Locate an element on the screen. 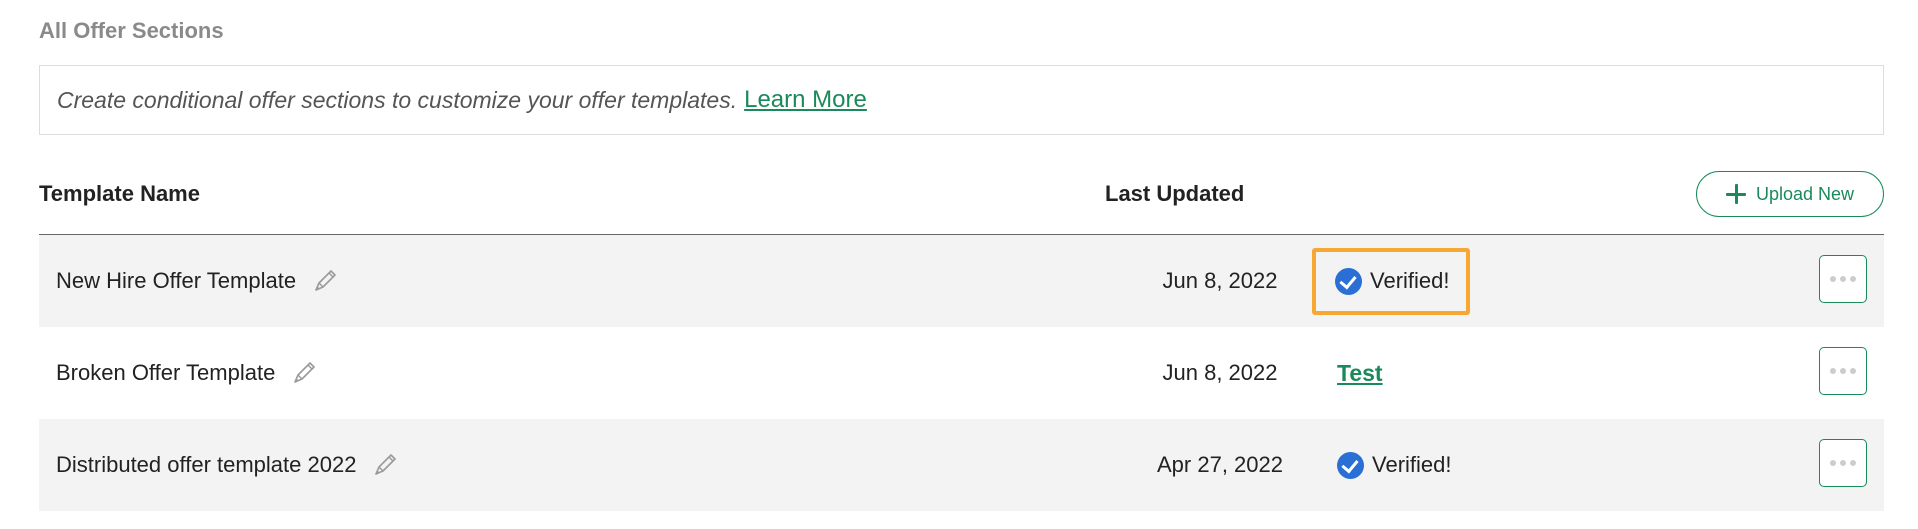 The width and height of the screenshot is (1918, 529). template-name-cell: New Hire Offer Template is located at coordinates (198, 281).